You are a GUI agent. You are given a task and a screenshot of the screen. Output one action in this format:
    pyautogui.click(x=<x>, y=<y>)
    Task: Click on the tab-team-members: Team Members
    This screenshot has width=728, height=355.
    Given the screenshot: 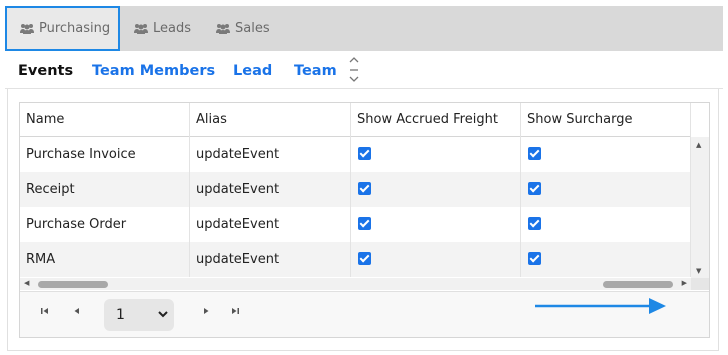 What is the action you would take?
    pyautogui.click(x=153, y=71)
    